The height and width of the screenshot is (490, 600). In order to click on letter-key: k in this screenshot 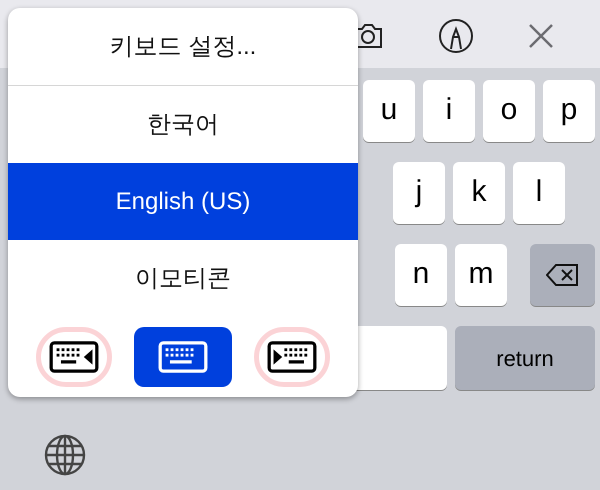, I will do `click(479, 193)`.